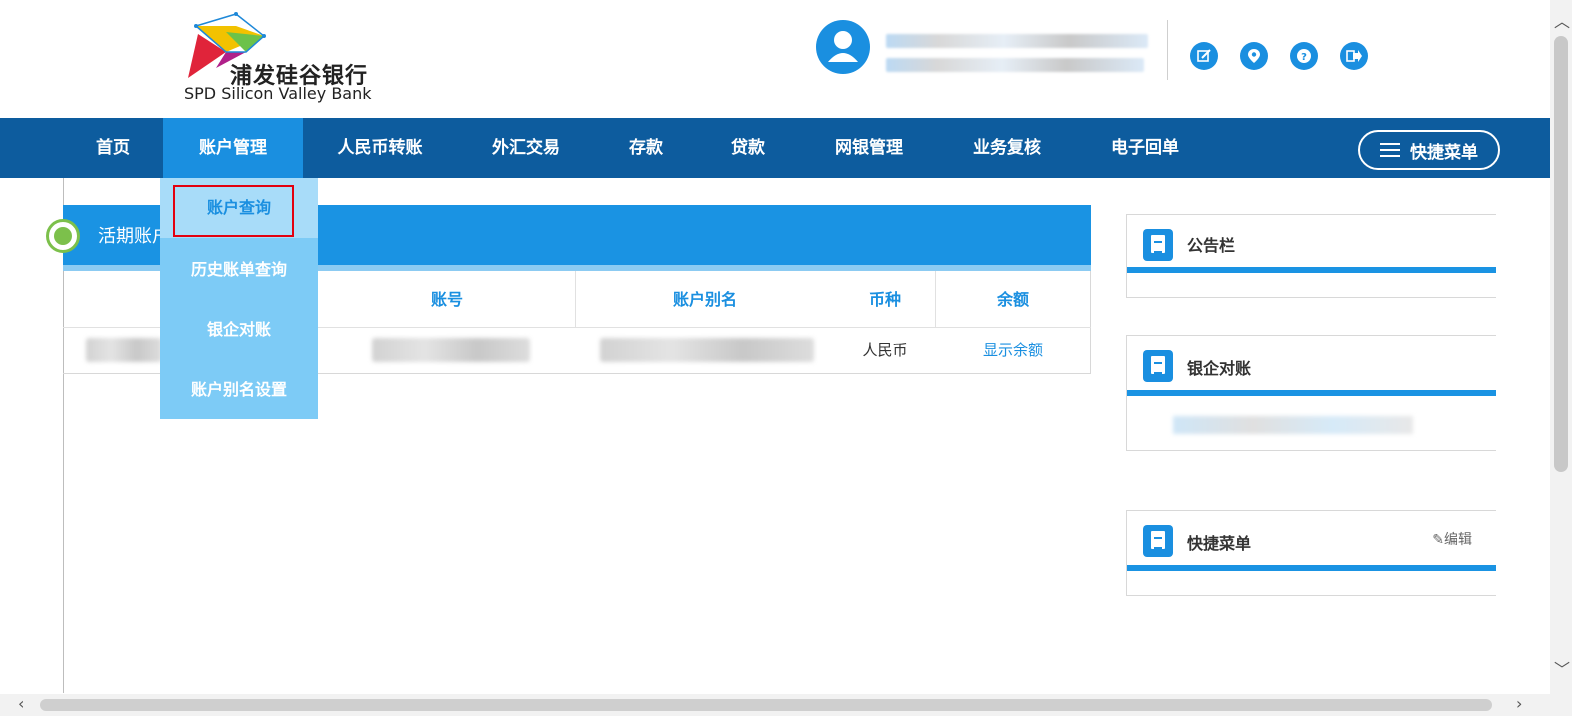 This screenshot has width=1572, height=716. I want to click on card-title: 银企对账, so click(1219, 368).